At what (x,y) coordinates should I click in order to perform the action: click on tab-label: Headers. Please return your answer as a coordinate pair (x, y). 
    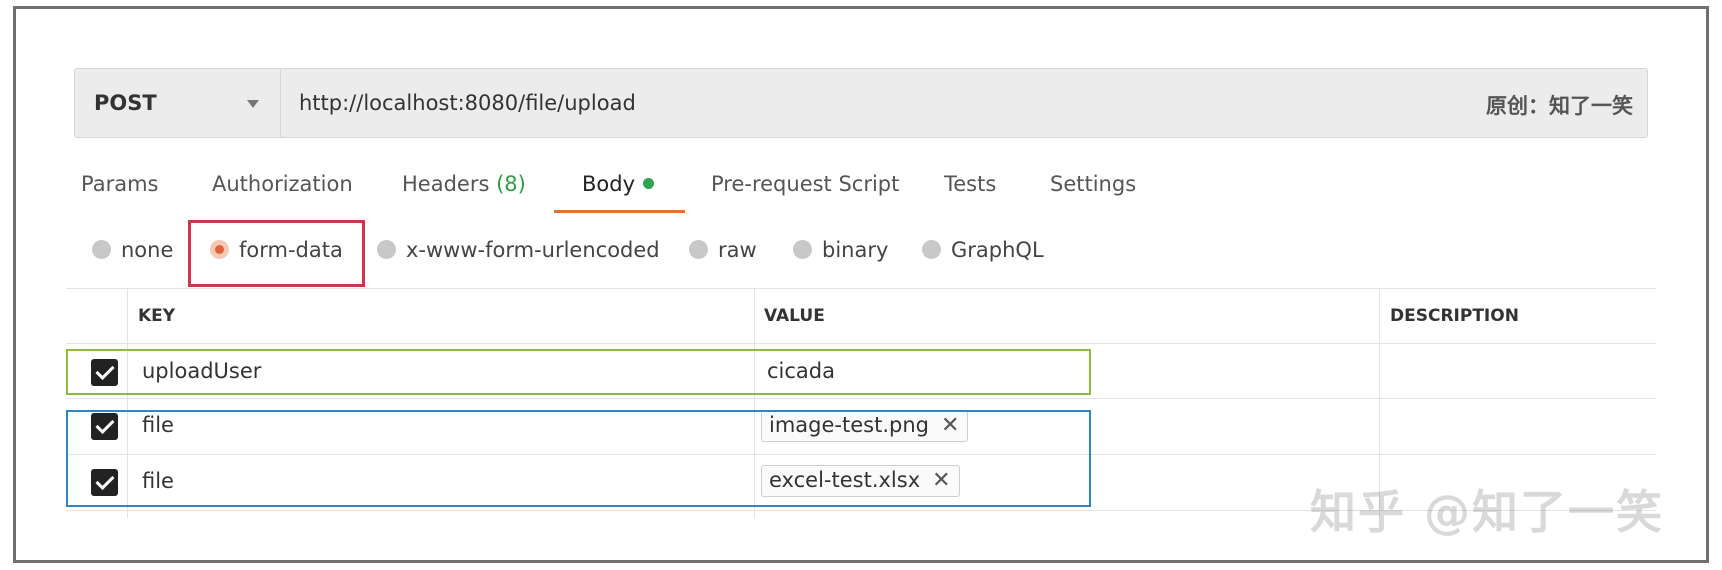
    Looking at the image, I should click on (446, 184).